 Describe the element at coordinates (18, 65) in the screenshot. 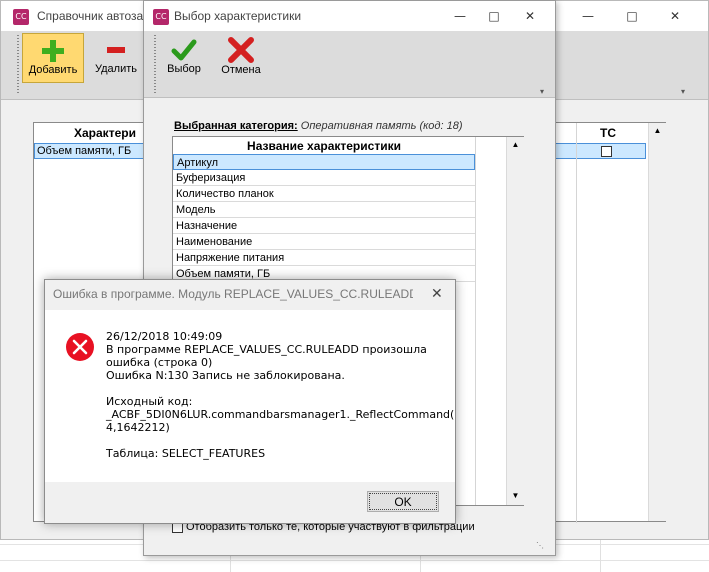

I see `toolbar-grip` at that location.